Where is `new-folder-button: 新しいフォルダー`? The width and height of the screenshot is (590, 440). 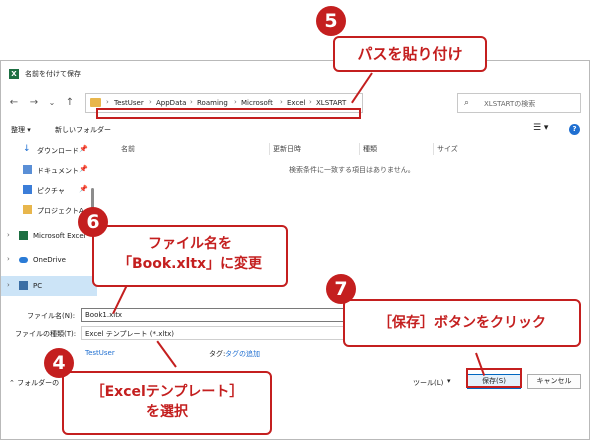 new-folder-button: 新しいフォルダー is located at coordinates (83, 130).